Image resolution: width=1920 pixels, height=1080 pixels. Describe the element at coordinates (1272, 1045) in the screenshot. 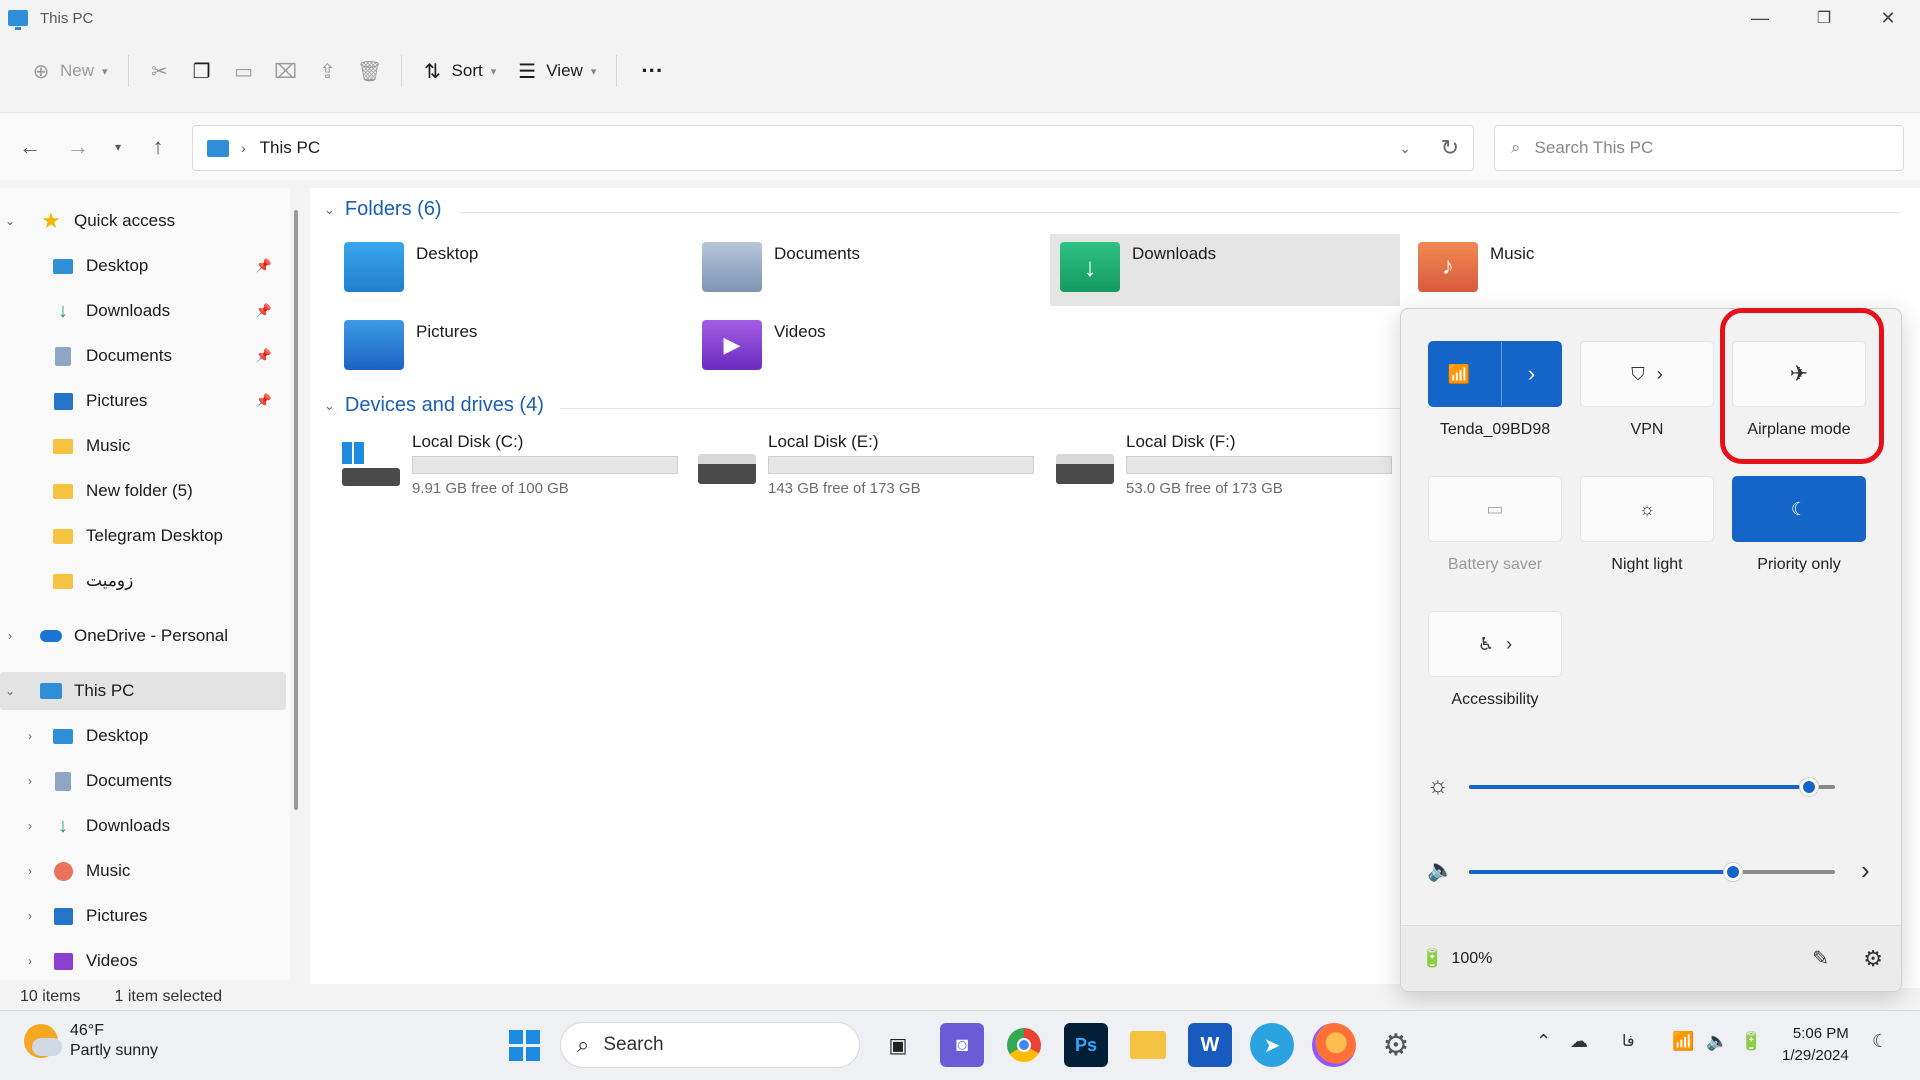

I see `telegram-icon: ➤` at that location.